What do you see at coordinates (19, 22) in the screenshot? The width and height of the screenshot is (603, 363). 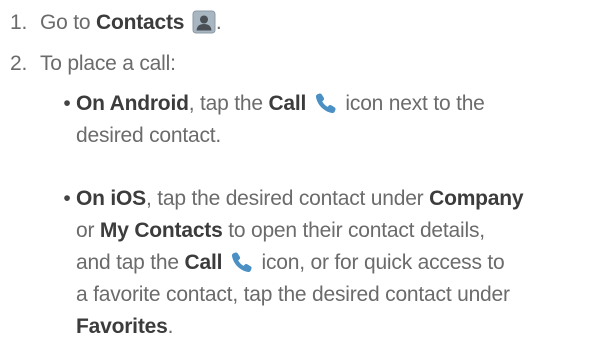 I see `step-number: 1.` at bounding box center [19, 22].